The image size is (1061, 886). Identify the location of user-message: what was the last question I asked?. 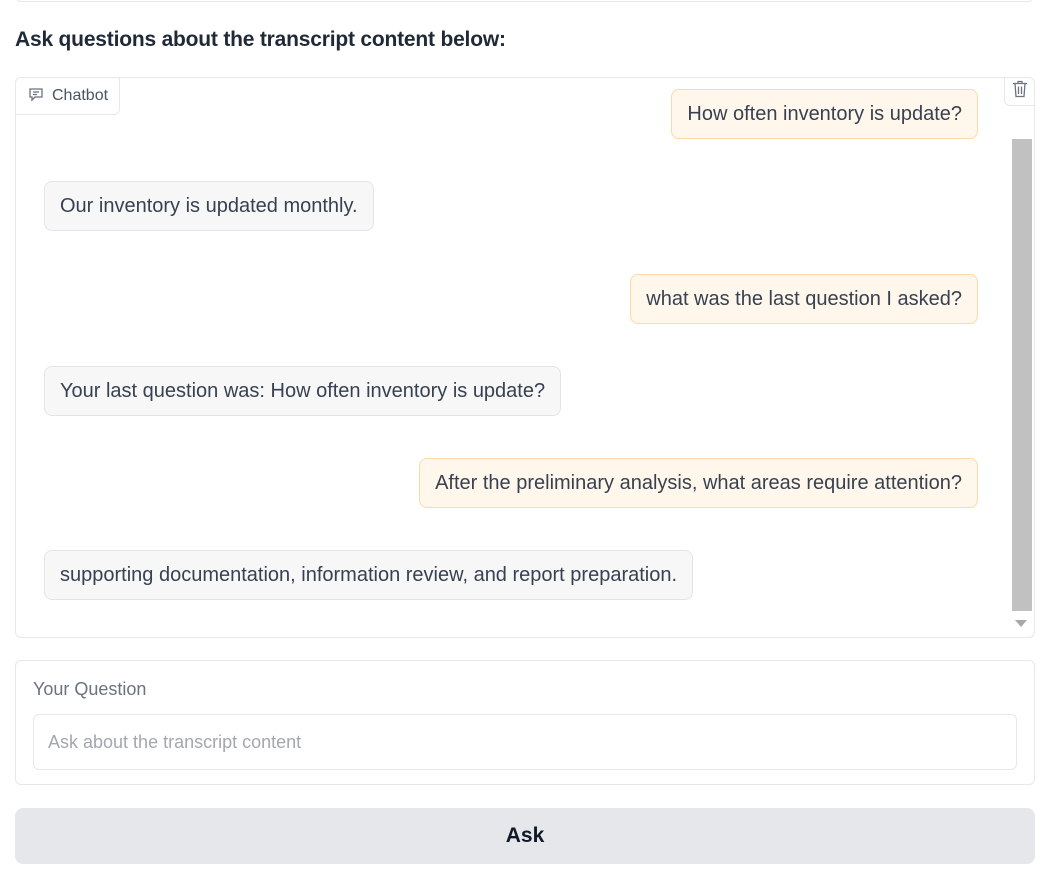
(804, 299).